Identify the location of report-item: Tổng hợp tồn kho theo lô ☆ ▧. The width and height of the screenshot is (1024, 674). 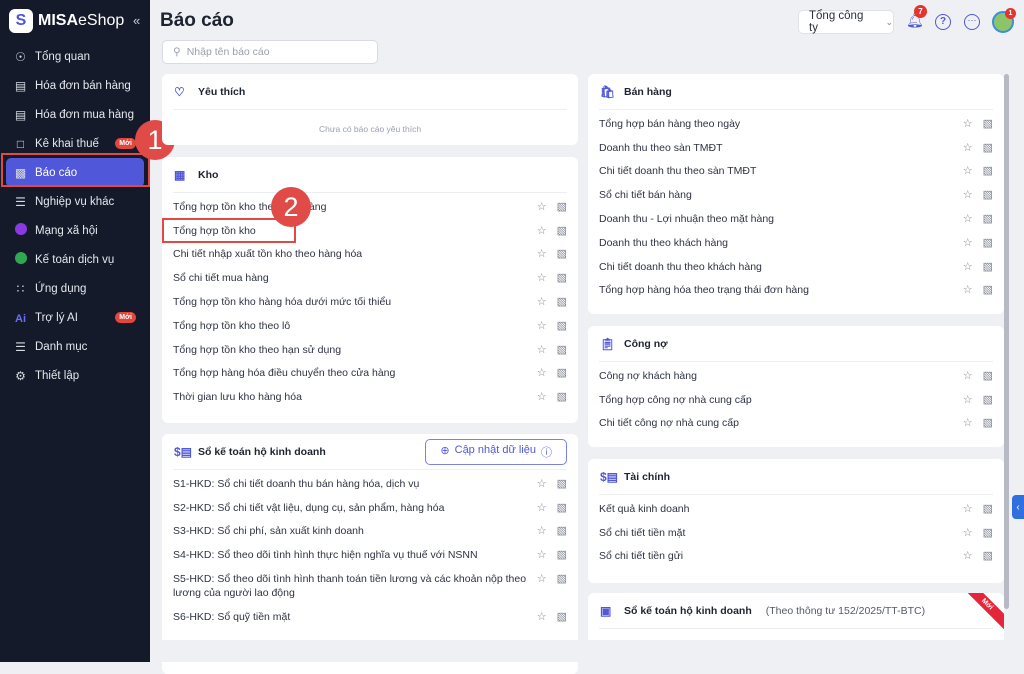
(370, 326).